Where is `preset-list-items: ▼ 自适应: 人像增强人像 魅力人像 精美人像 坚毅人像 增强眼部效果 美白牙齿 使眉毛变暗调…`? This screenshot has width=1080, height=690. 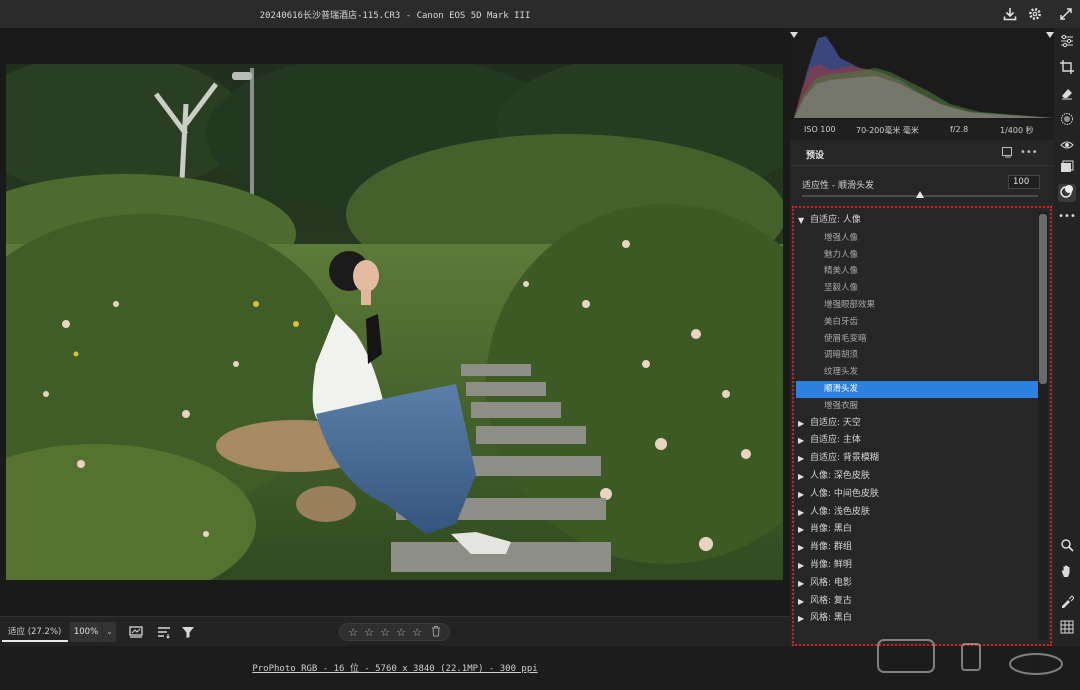
preset-list-items: ▼ 自适应: 人像增强人像 魅力人像 精美人像 坚毅人像 增强眼部效果 美白牙齿 使眉毛变暗调… is located at coordinates (917, 420).